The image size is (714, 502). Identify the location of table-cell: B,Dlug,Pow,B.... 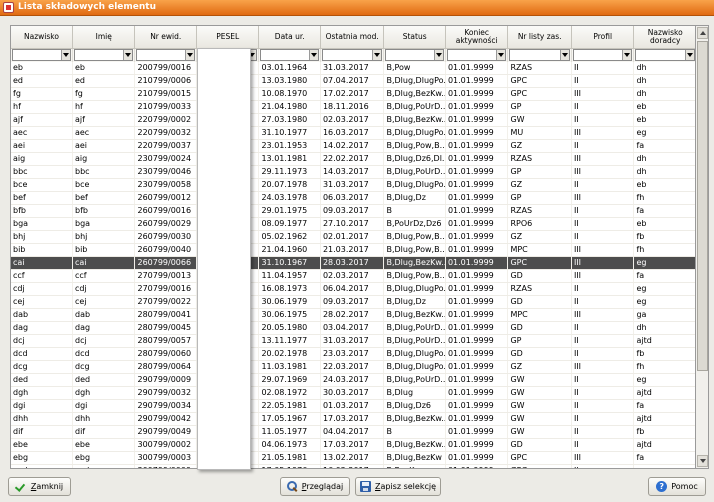
(414, 237).